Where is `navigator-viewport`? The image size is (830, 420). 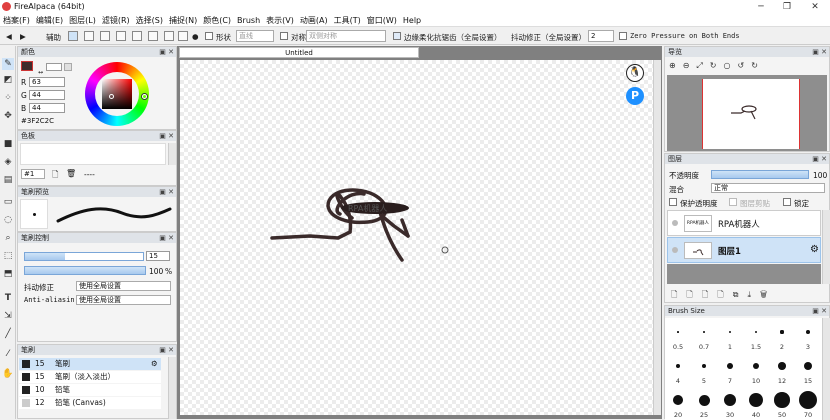 navigator-viewport is located at coordinates (751, 114).